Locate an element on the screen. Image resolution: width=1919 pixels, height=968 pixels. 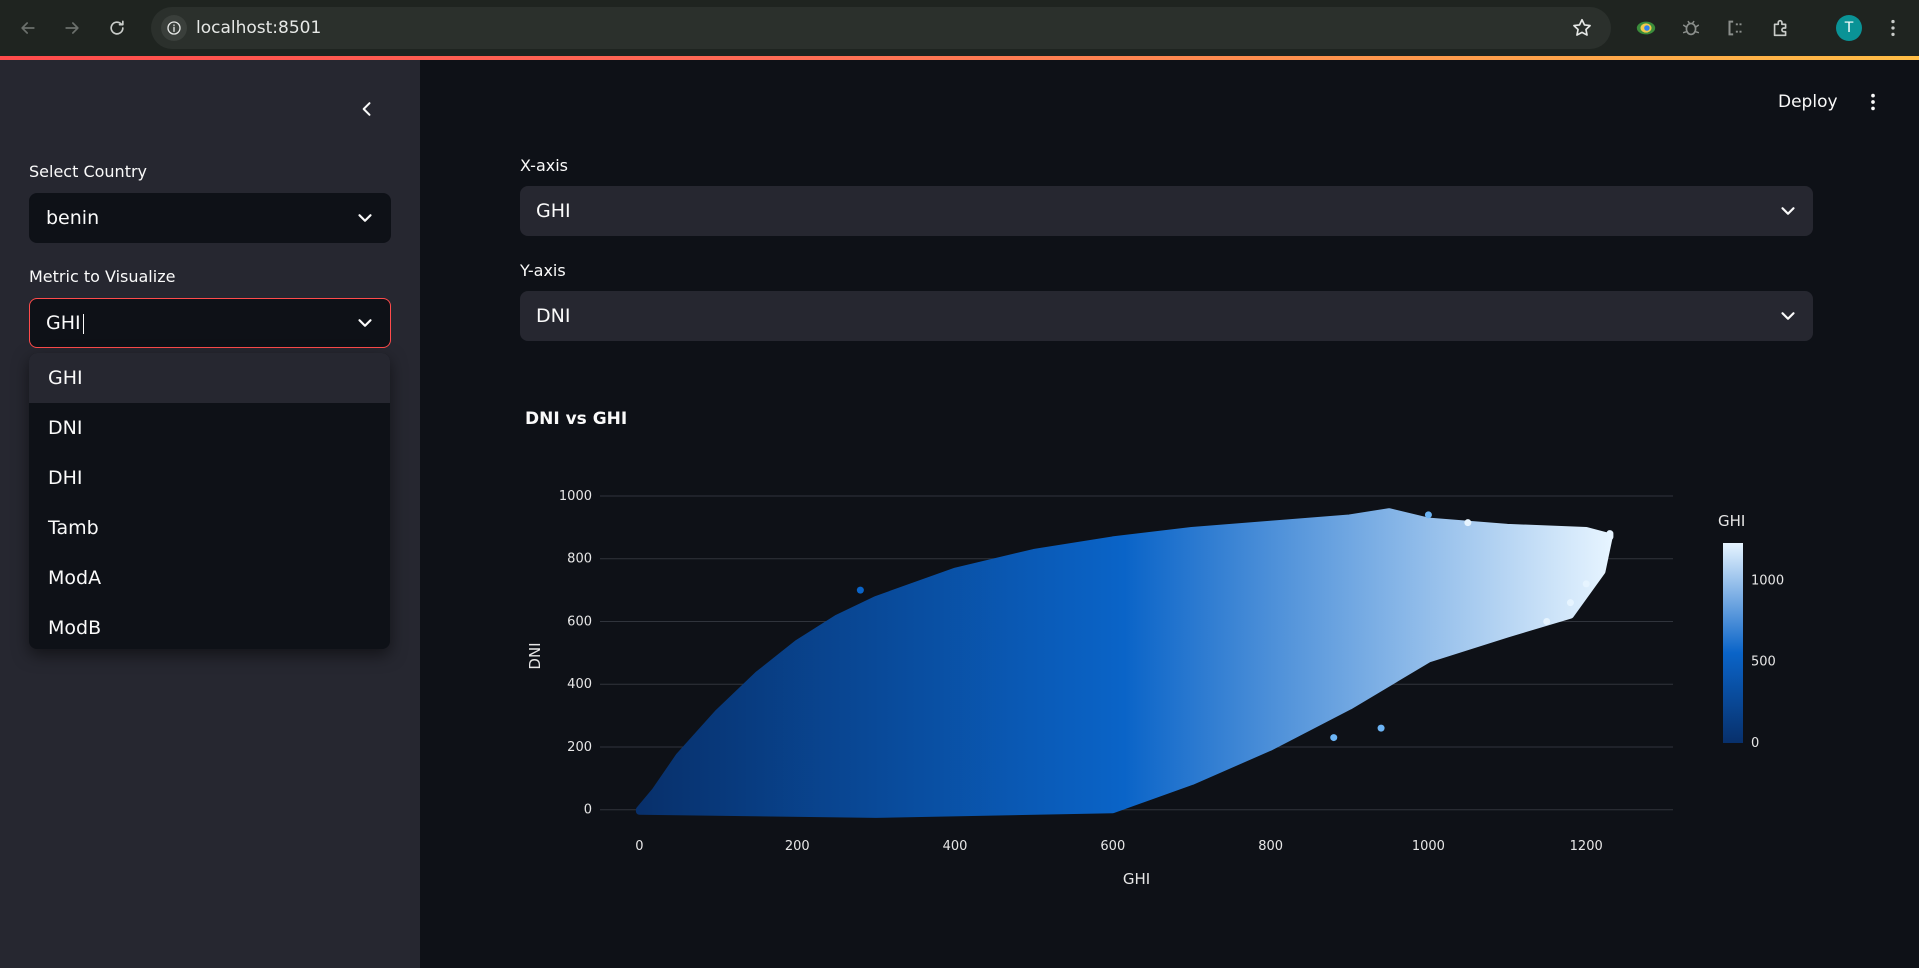
country-select-value: benin is located at coordinates (73, 218).